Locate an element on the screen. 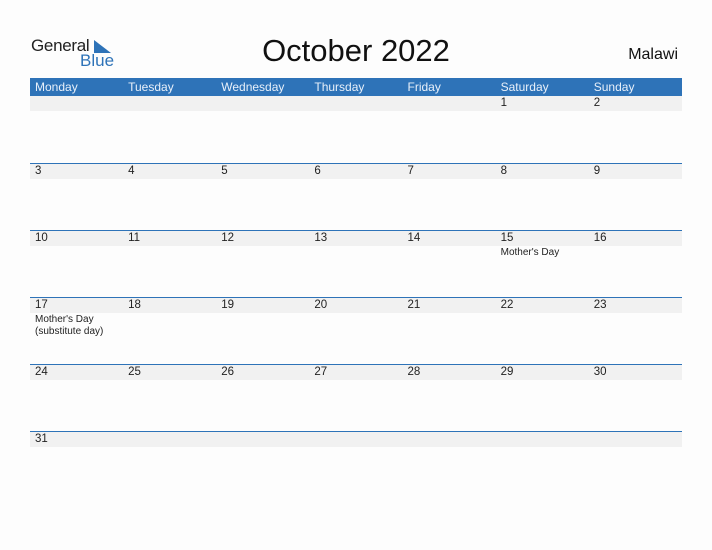 Image resolution: width=712 pixels, height=550 pixels. day-number: 8 is located at coordinates (504, 171).